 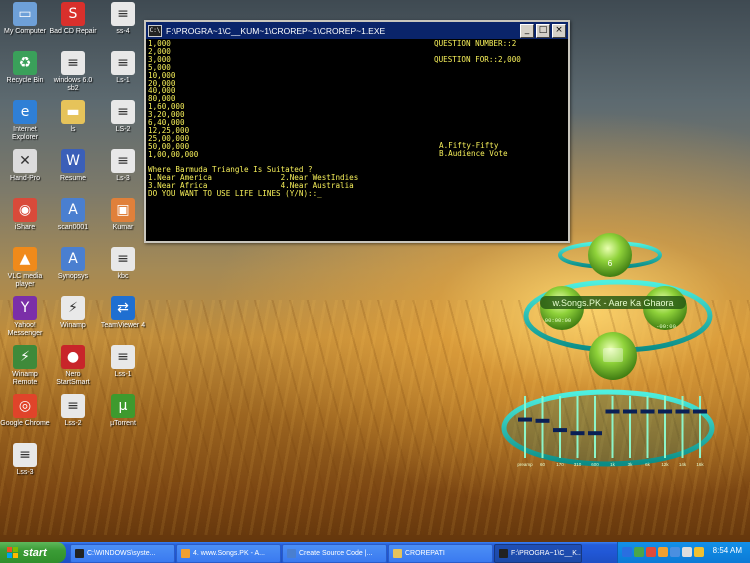 I want to click on network-icon, so click(x=639, y=552).